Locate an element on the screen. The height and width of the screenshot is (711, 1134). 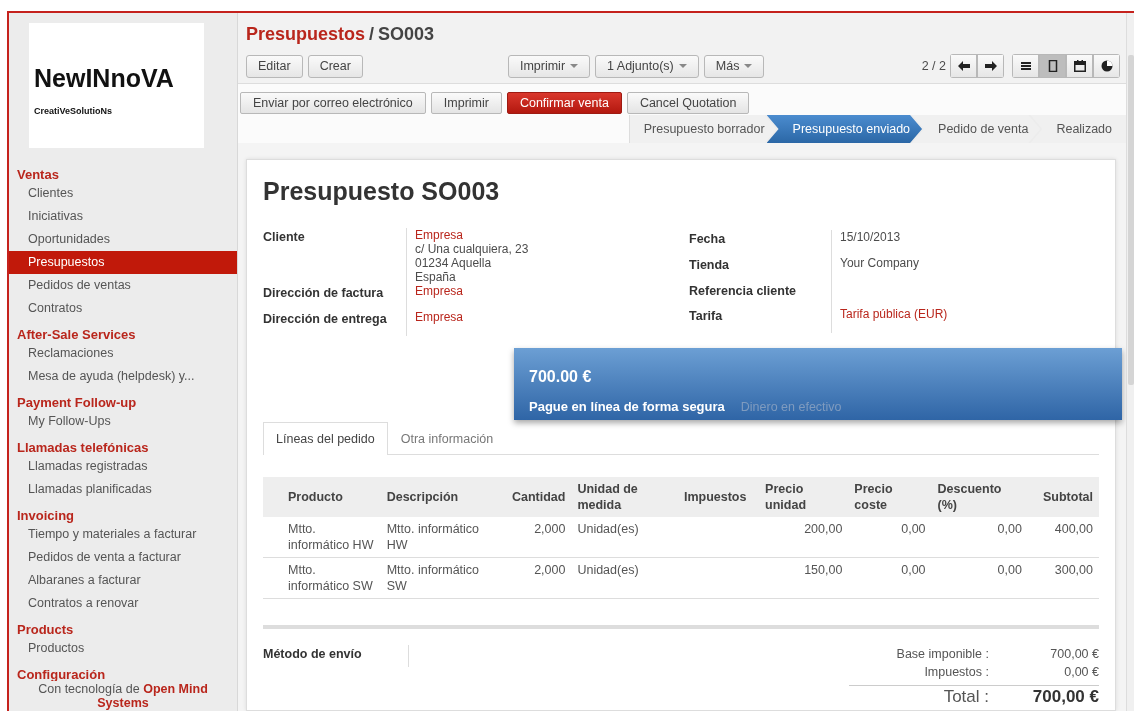
pie-chart-icon is located at coordinates (1106, 66).